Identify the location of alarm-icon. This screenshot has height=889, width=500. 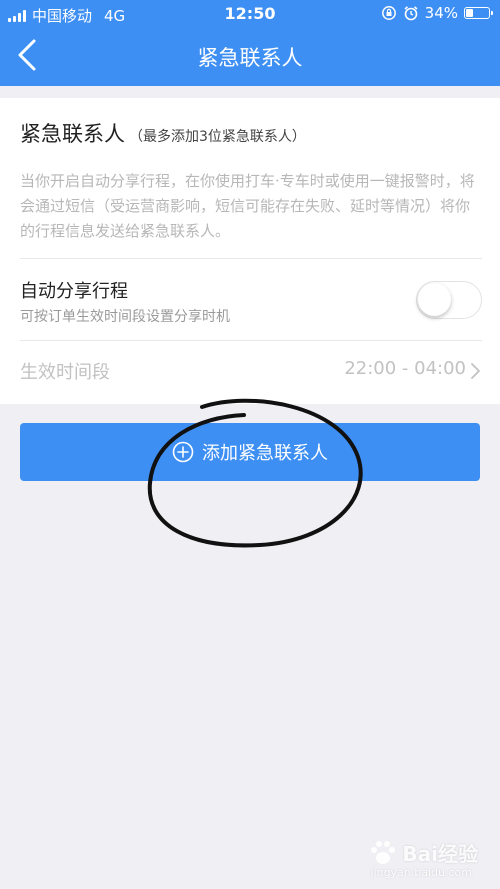
(411, 13).